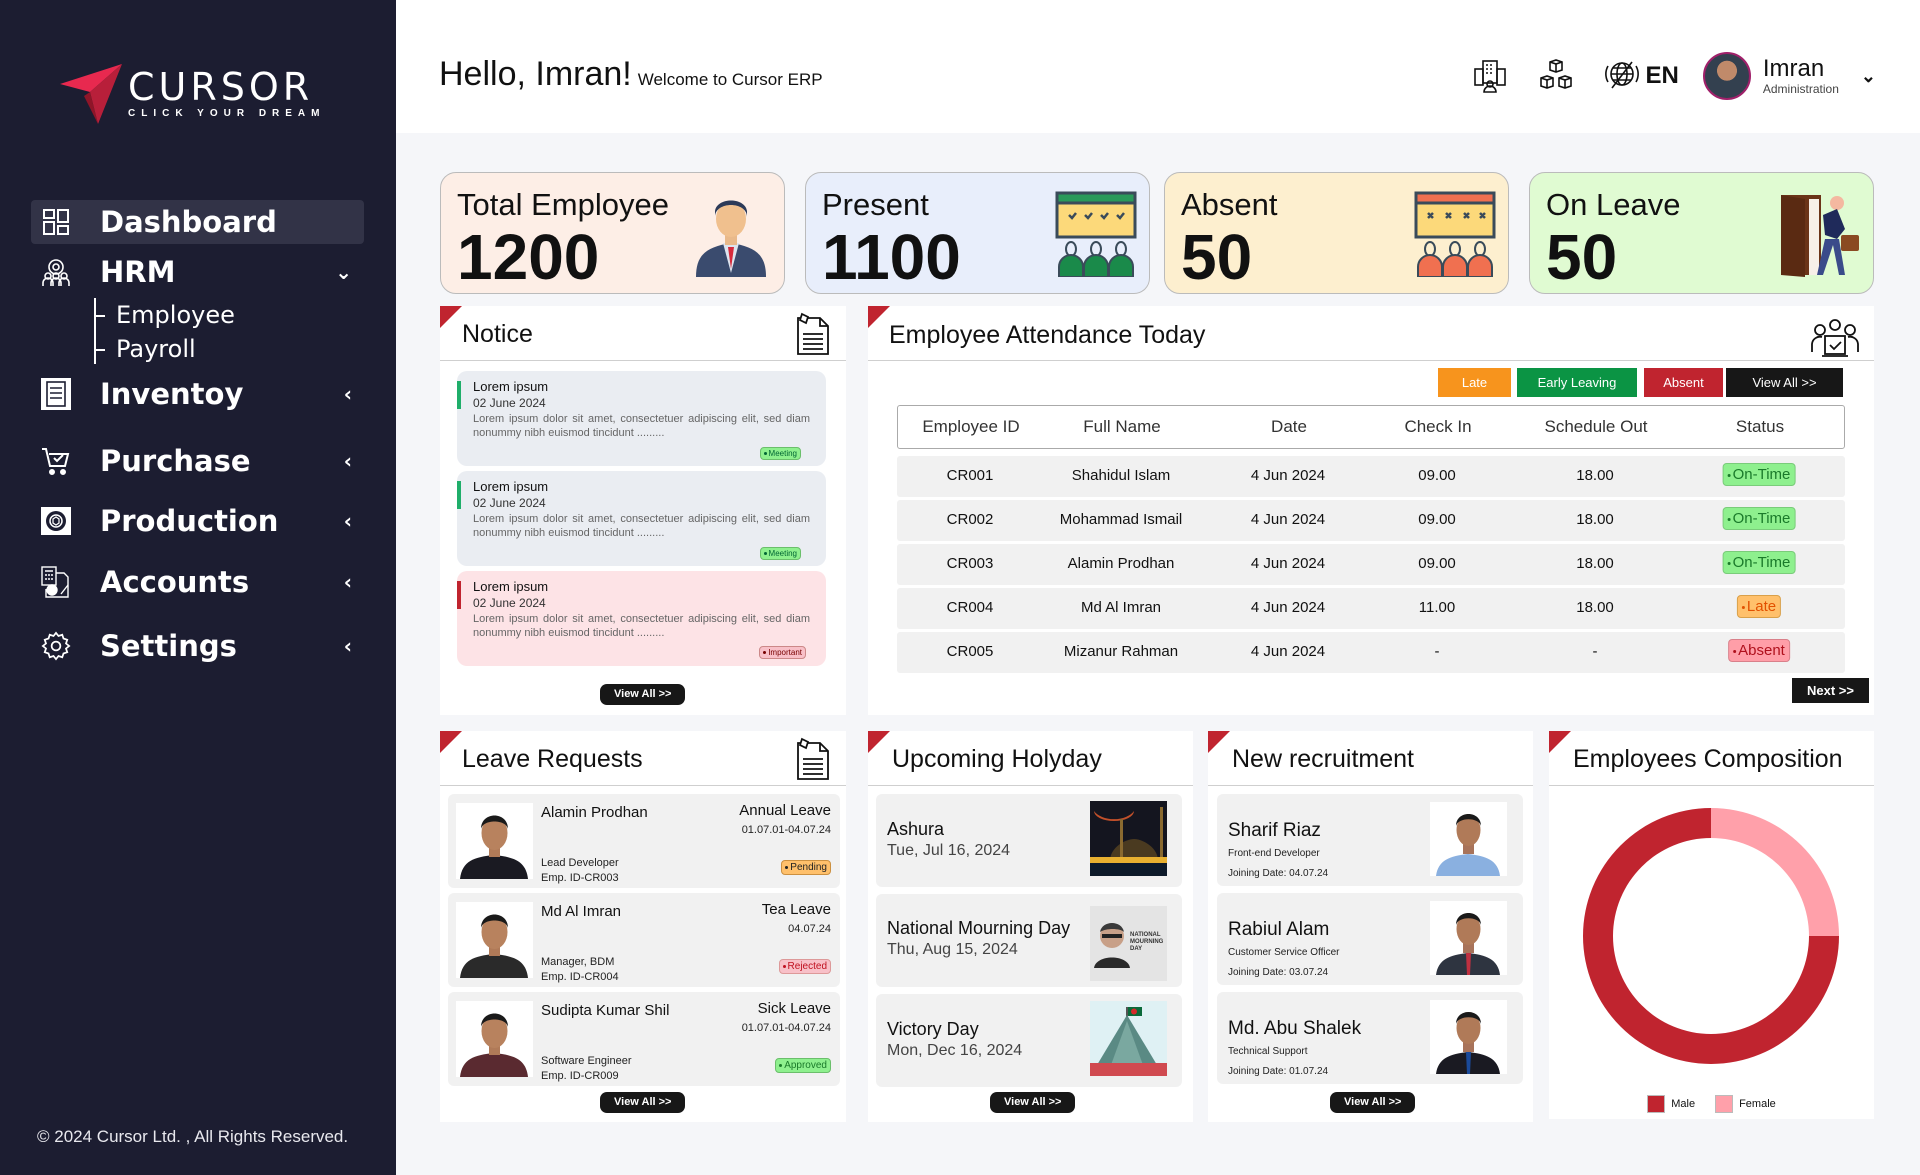 This screenshot has height=1175, width=1920. Describe the element at coordinates (1121, 519) in the screenshot. I see `cell-full-name: Mohammad Ismail` at that location.